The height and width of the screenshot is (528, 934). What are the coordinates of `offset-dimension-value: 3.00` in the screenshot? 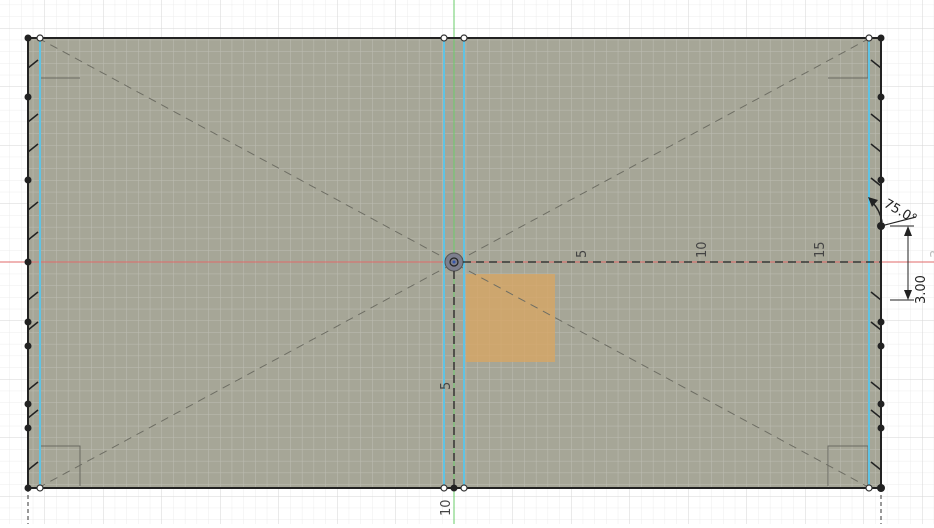 It's located at (921, 289).